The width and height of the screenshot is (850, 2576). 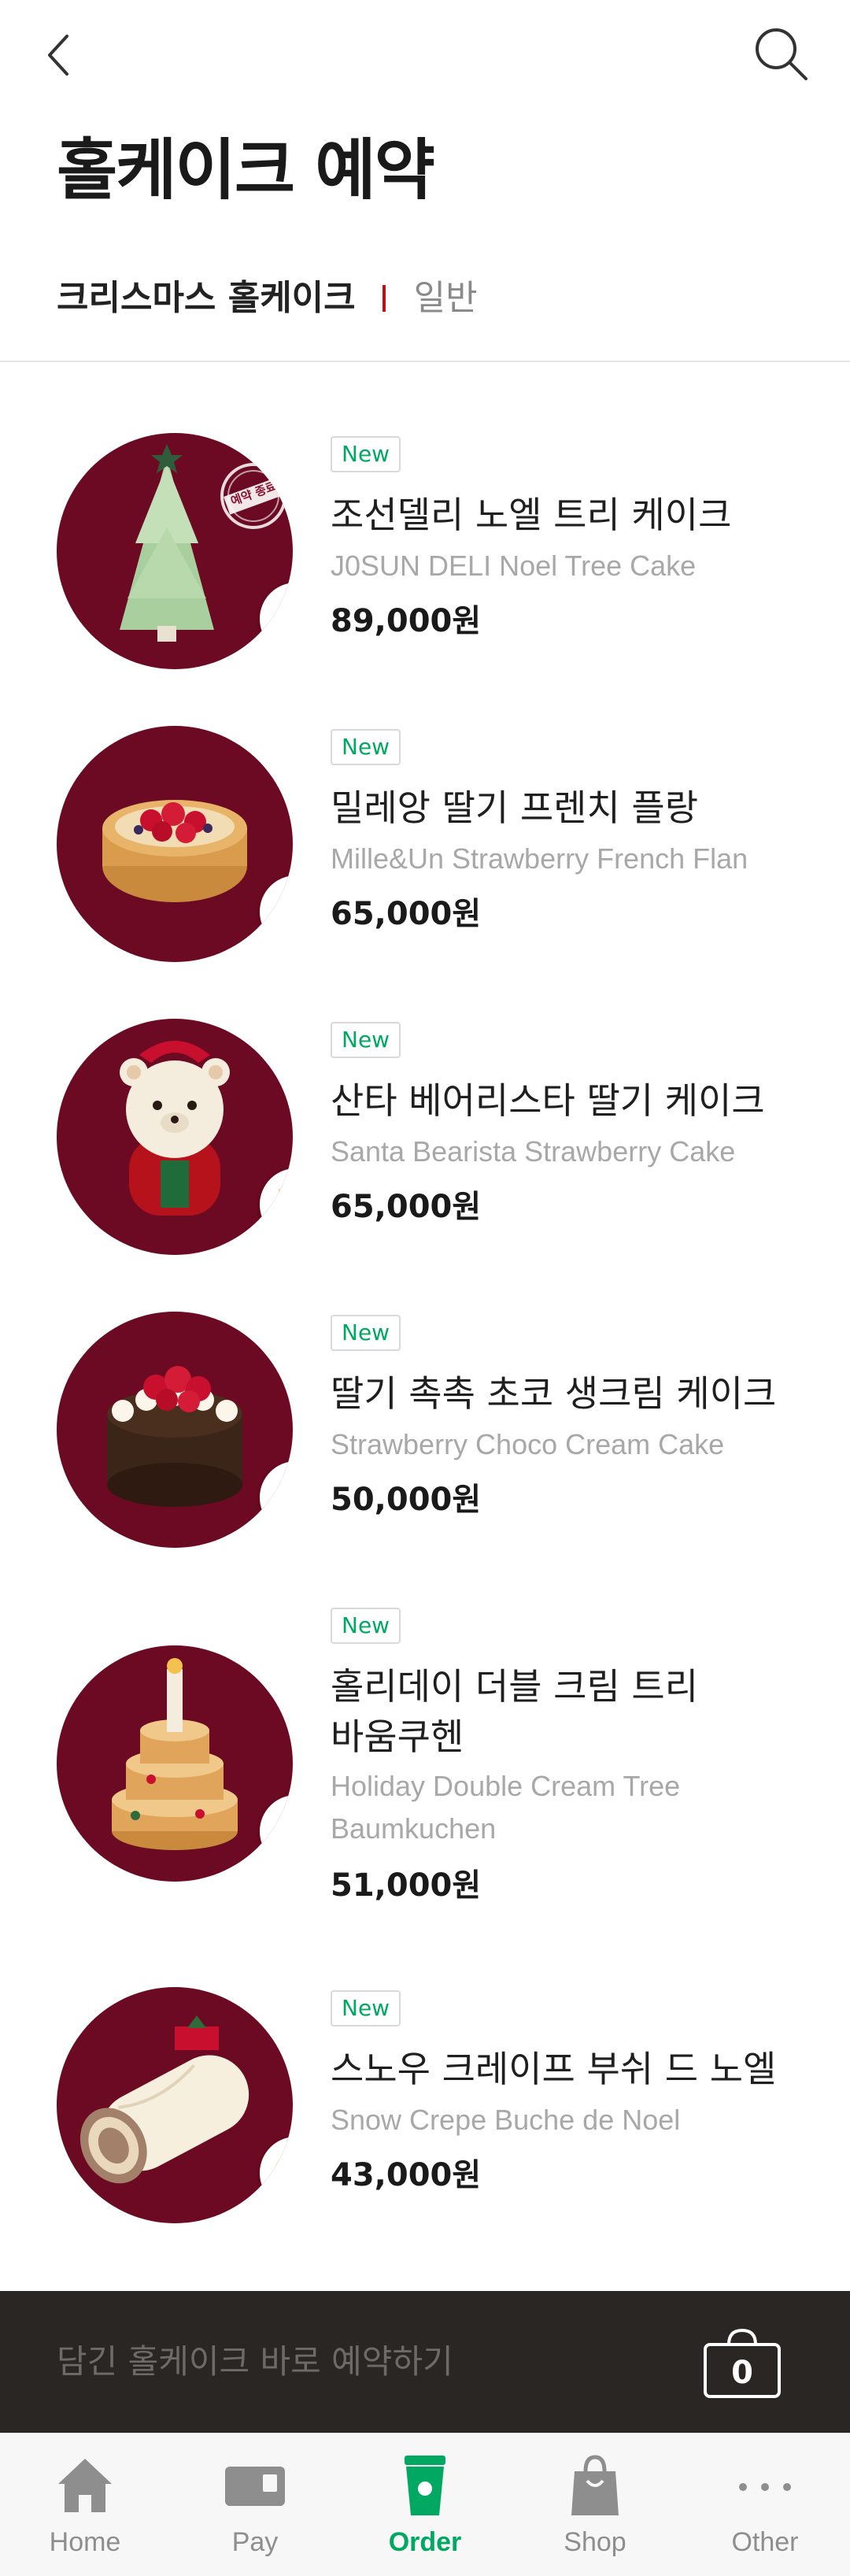 I want to click on bottom-navigation: Home Pay Order Shop Other, so click(x=425, y=2504).